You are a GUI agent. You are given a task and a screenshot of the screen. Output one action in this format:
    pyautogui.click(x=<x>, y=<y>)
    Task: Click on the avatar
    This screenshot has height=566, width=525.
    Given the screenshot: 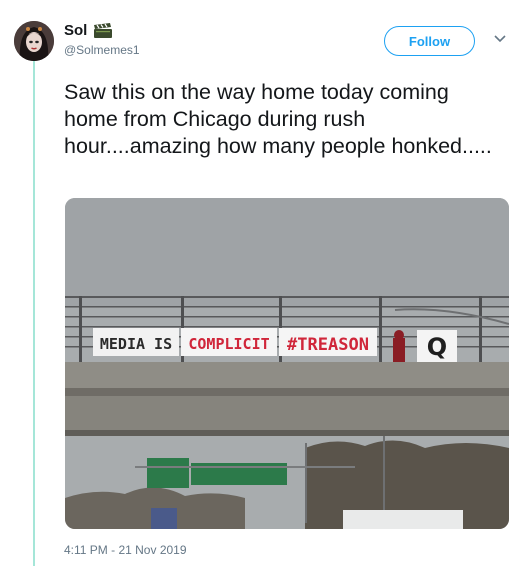 What is the action you would take?
    pyautogui.click(x=34, y=41)
    